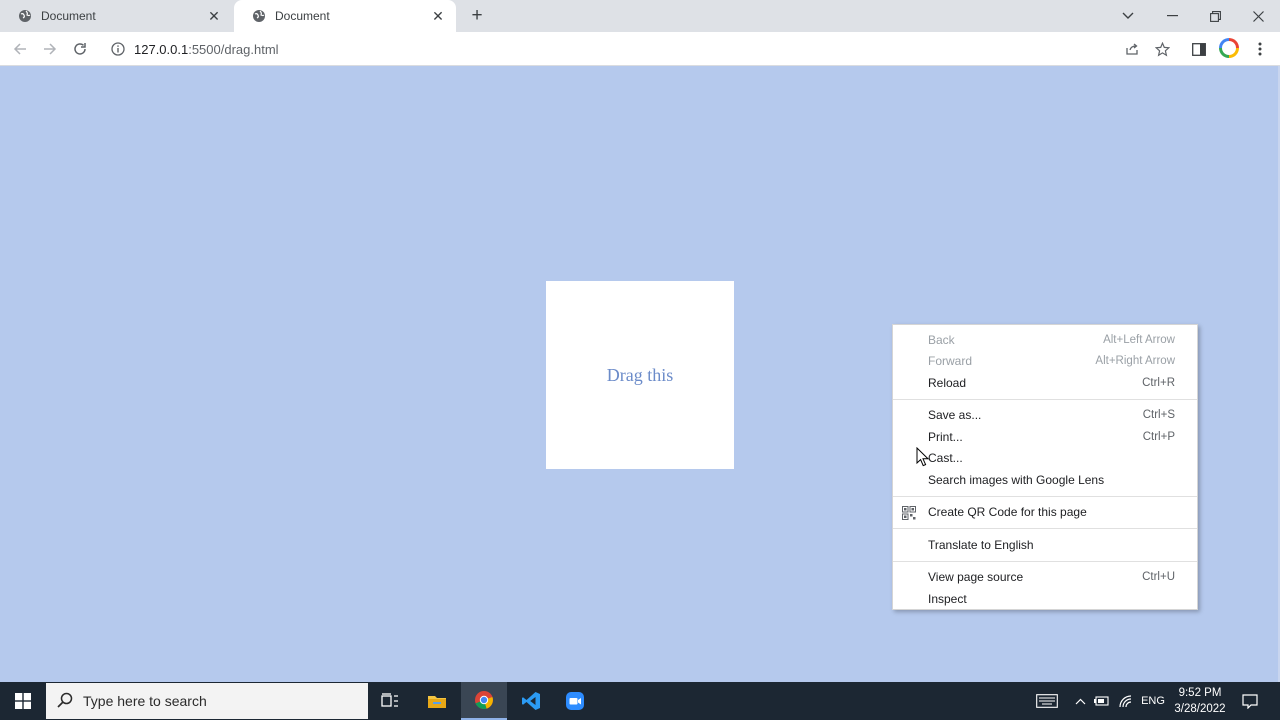 This screenshot has height=720, width=1280. Describe the element at coordinates (1158, 436) in the screenshot. I see `menu-item-shortcut: Ctrl+P` at that location.